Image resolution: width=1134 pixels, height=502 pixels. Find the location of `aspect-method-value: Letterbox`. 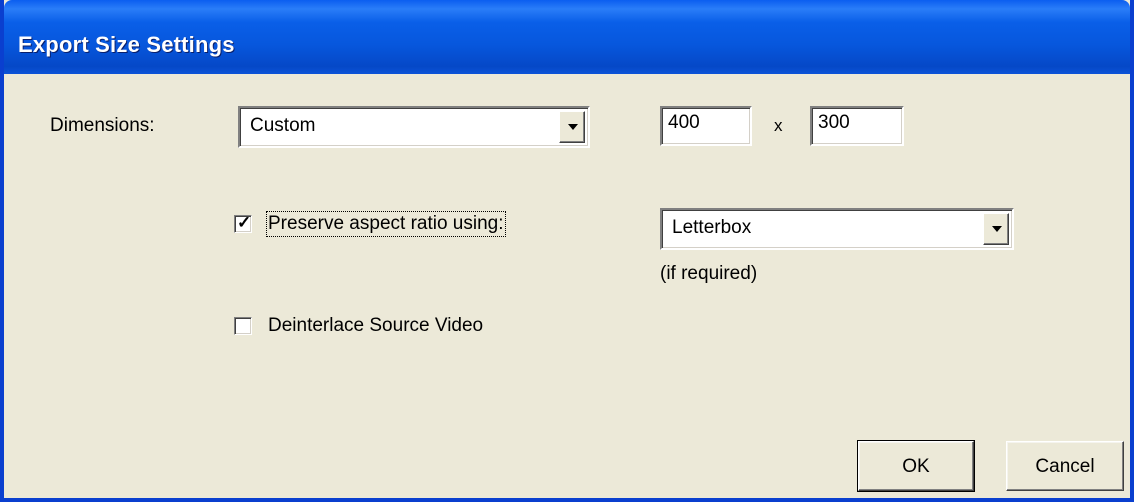

aspect-method-value: Letterbox is located at coordinates (712, 227).